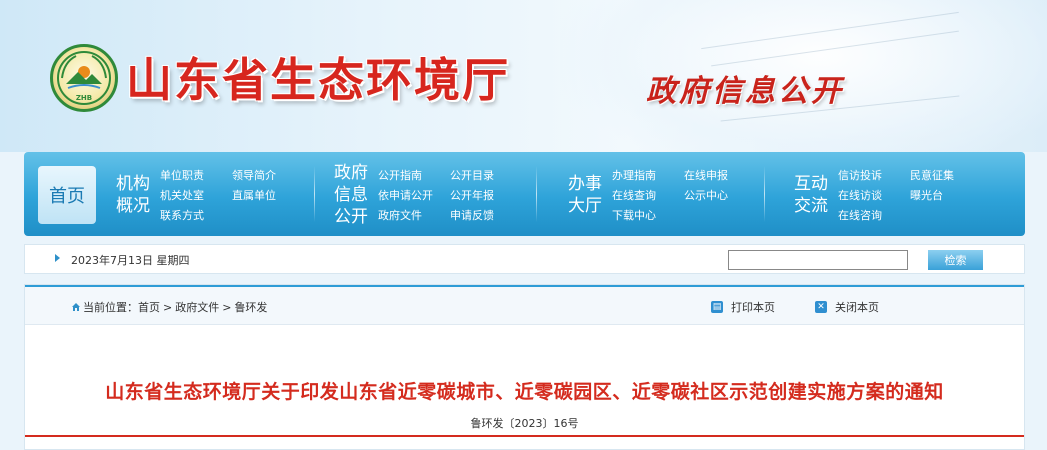  Describe the element at coordinates (524, 259) in the screenshot. I see `date-search-bar: 2023年7月13日 星期四 检索` at that location.